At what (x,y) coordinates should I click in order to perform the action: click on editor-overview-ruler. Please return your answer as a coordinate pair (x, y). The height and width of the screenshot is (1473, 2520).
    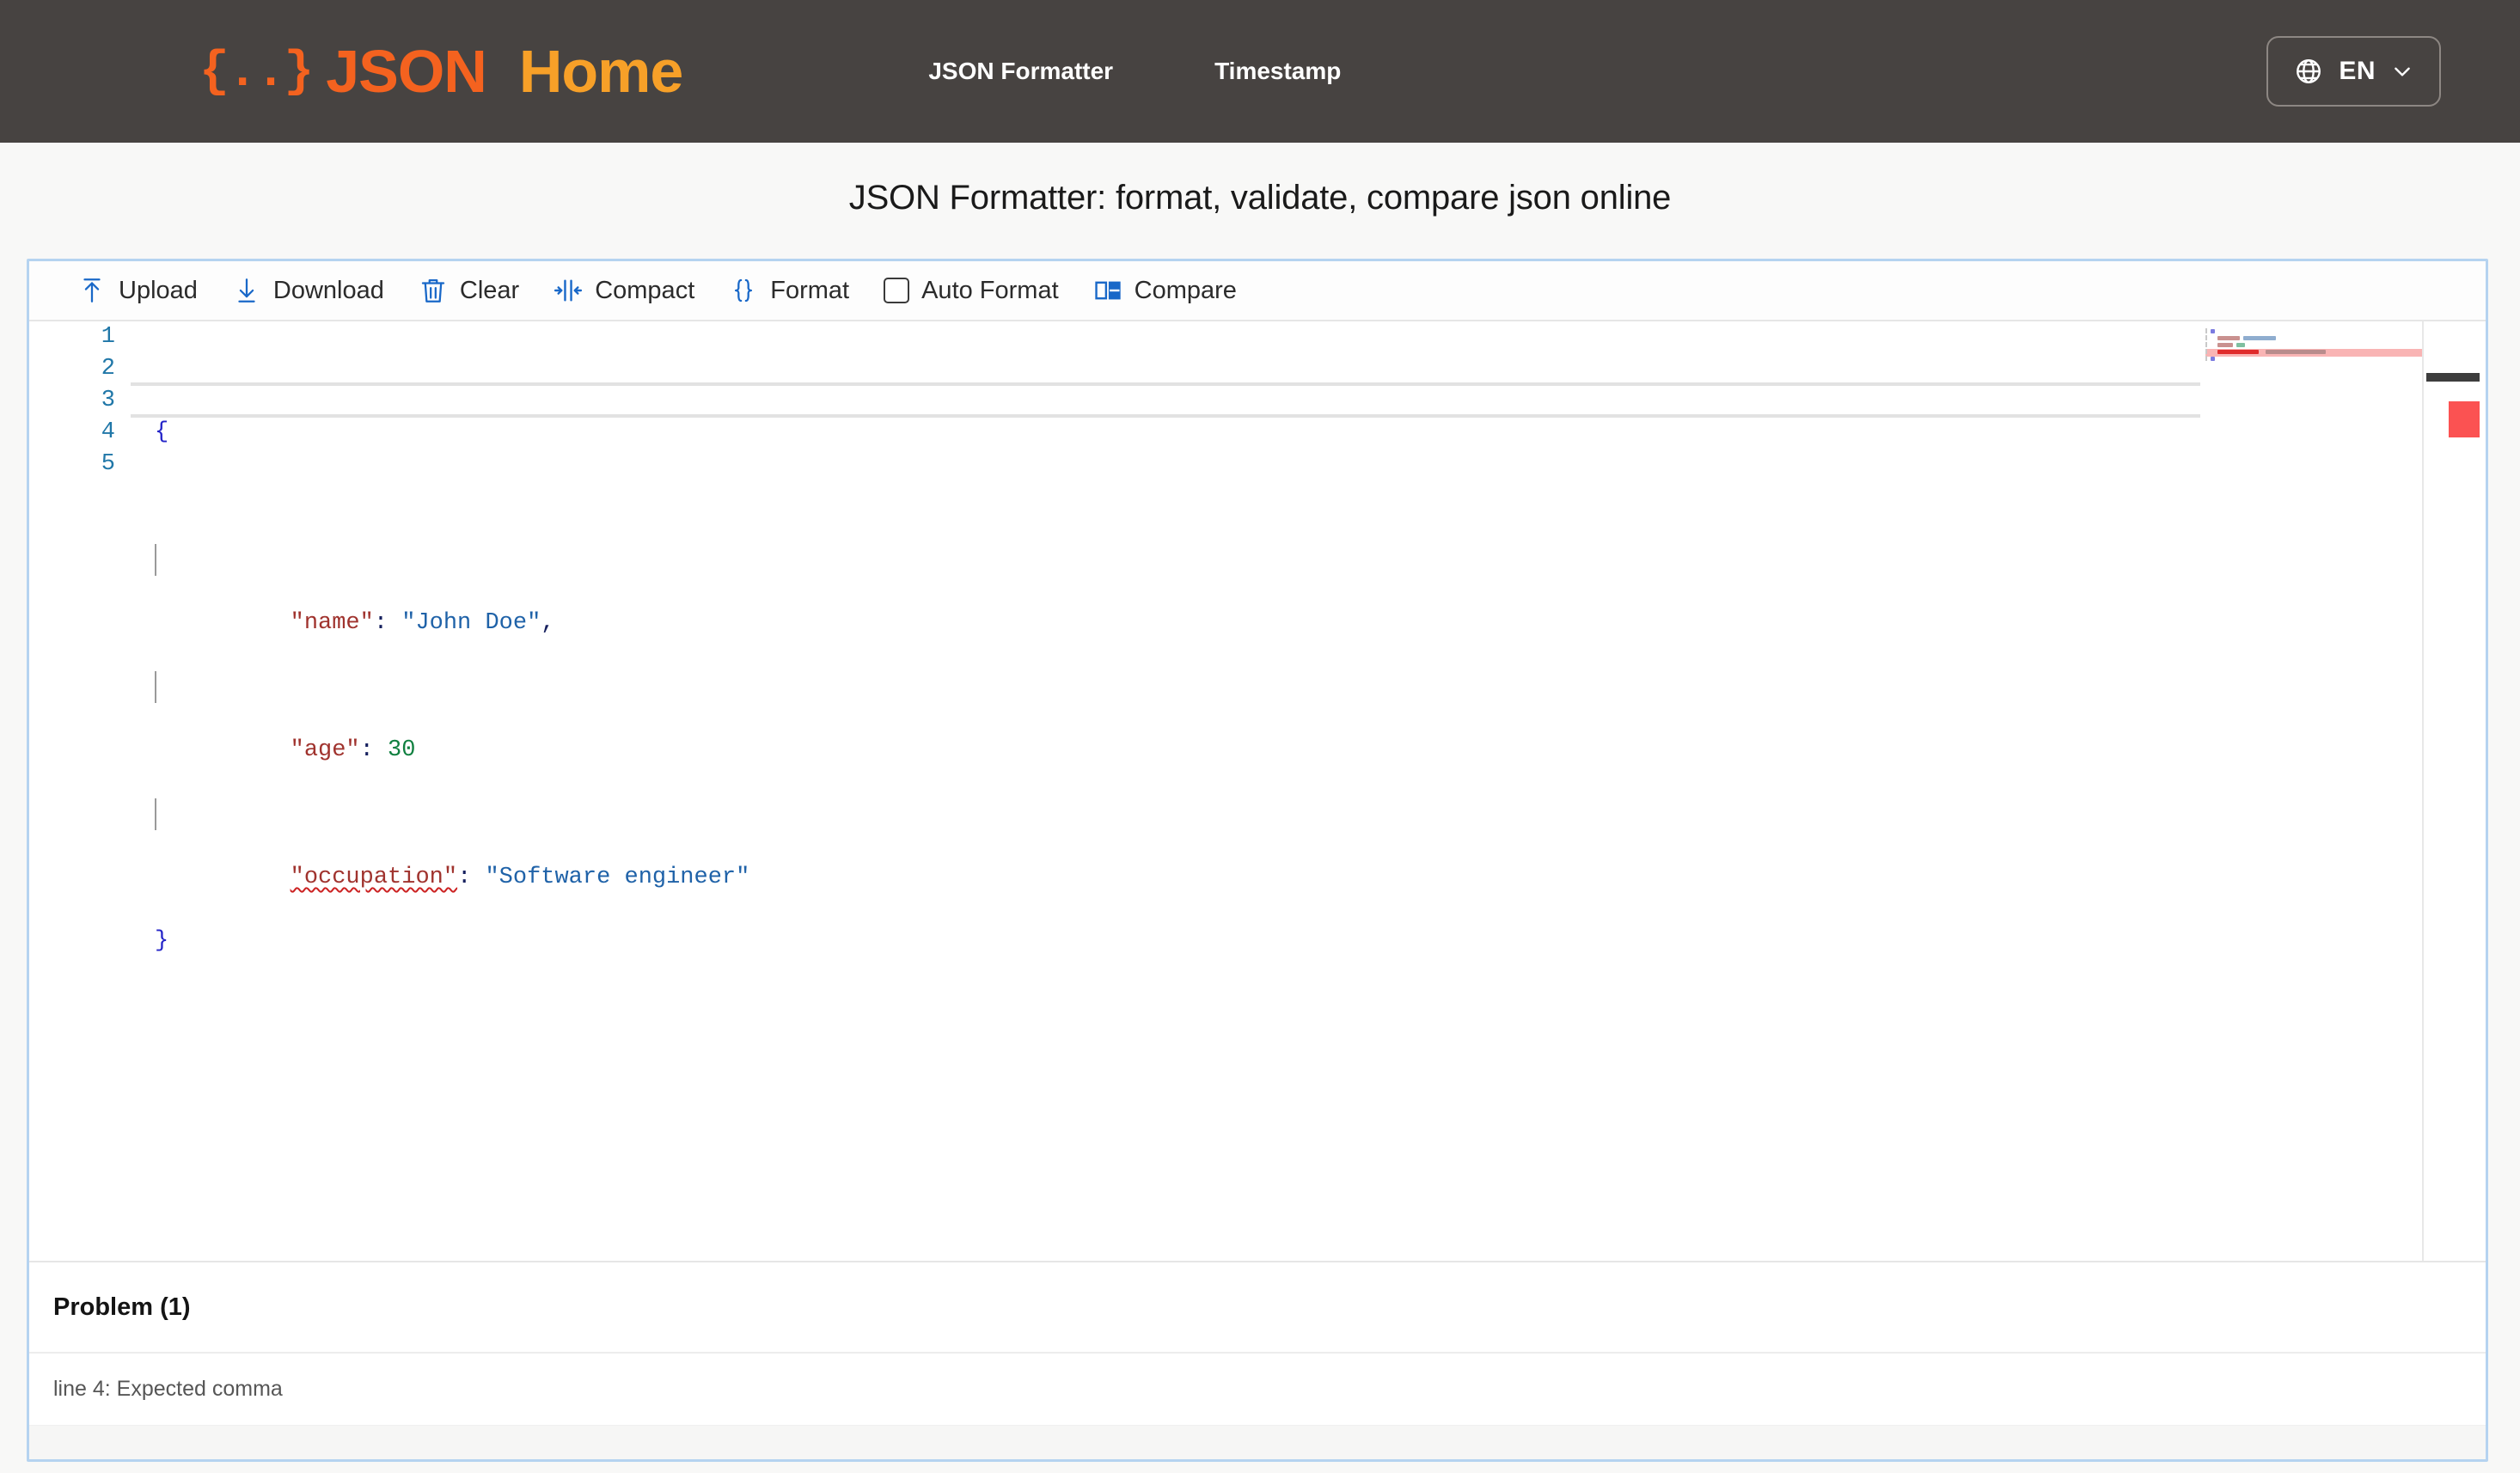
    Looking at the image, I should click on (2455, 791).